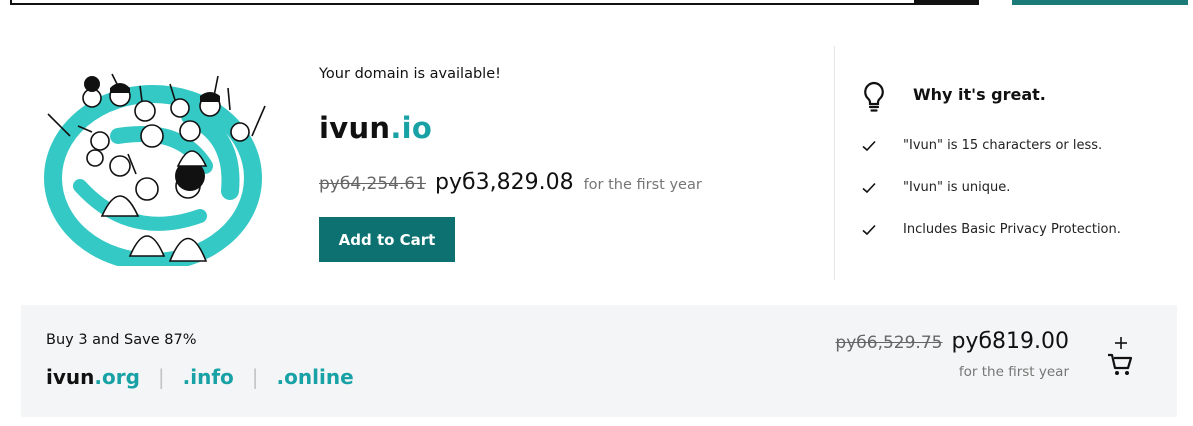  I want to click on bundle-sale-price: руб819.00, so click(1010, 341).